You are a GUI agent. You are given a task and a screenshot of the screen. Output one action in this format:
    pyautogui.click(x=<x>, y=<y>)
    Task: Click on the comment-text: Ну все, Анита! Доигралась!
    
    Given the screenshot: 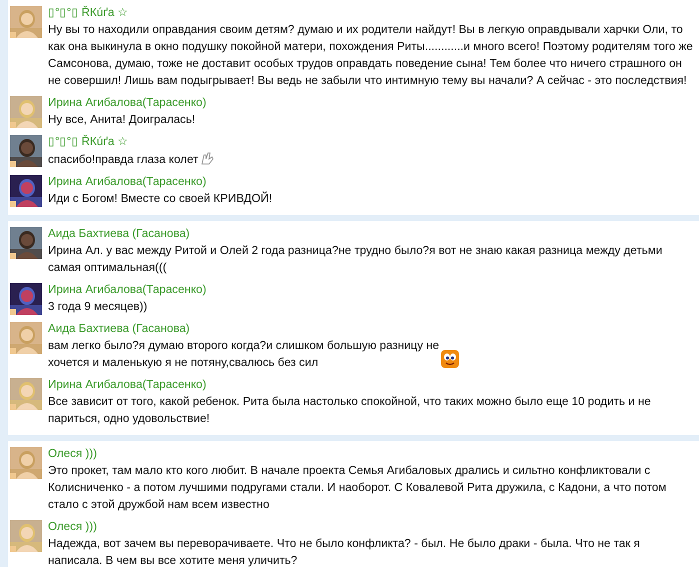 What is the action you would take?
    pyautogui.click(x=122, y=120)
    